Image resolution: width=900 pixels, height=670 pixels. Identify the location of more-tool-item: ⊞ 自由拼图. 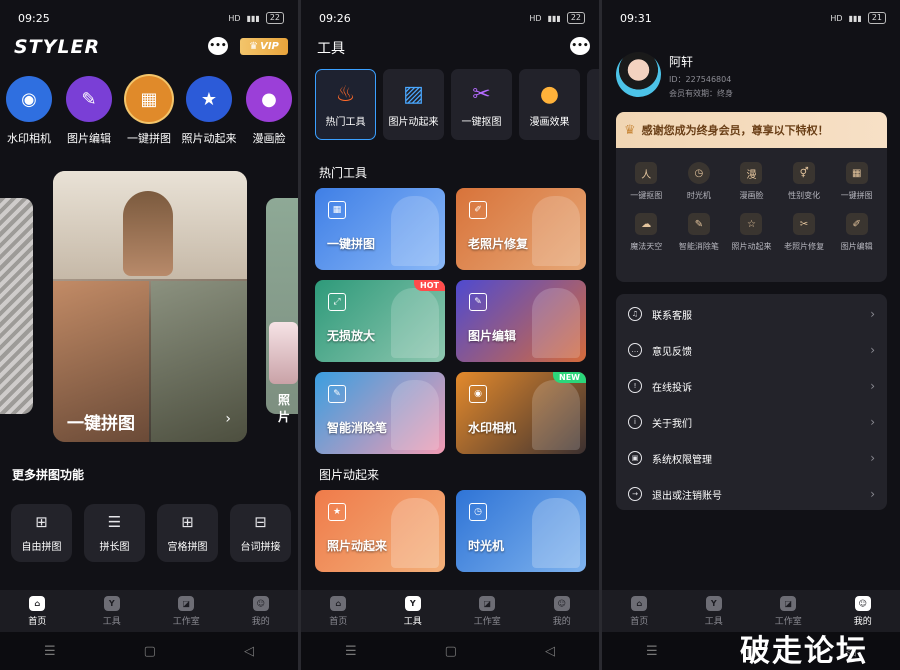
(41, 533).